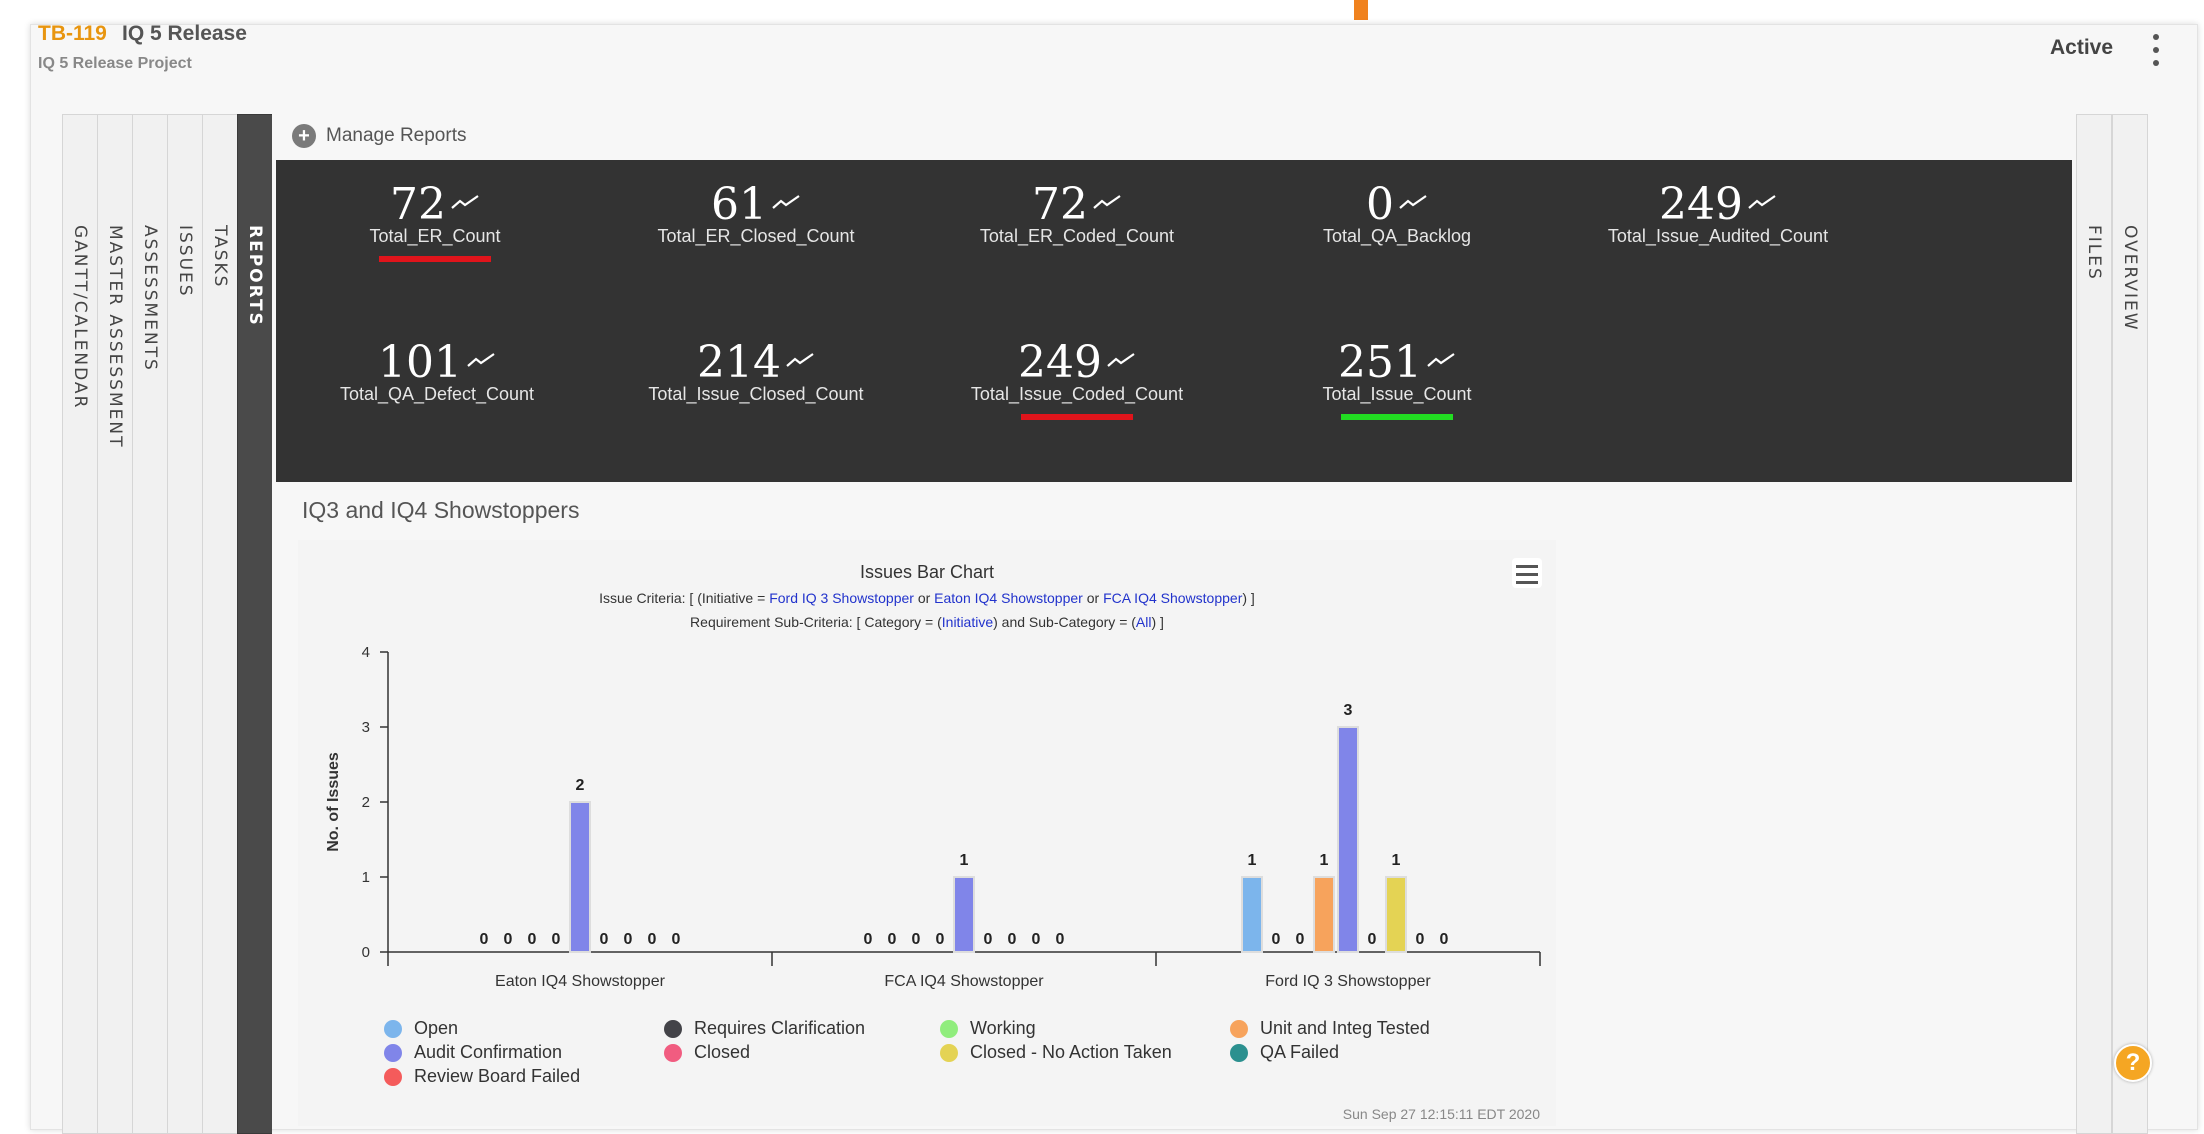  What do you see at coordinates (802, 1052) in the screenshot?
I see `legend-item: Closed` at bounding box center [802, 1052].